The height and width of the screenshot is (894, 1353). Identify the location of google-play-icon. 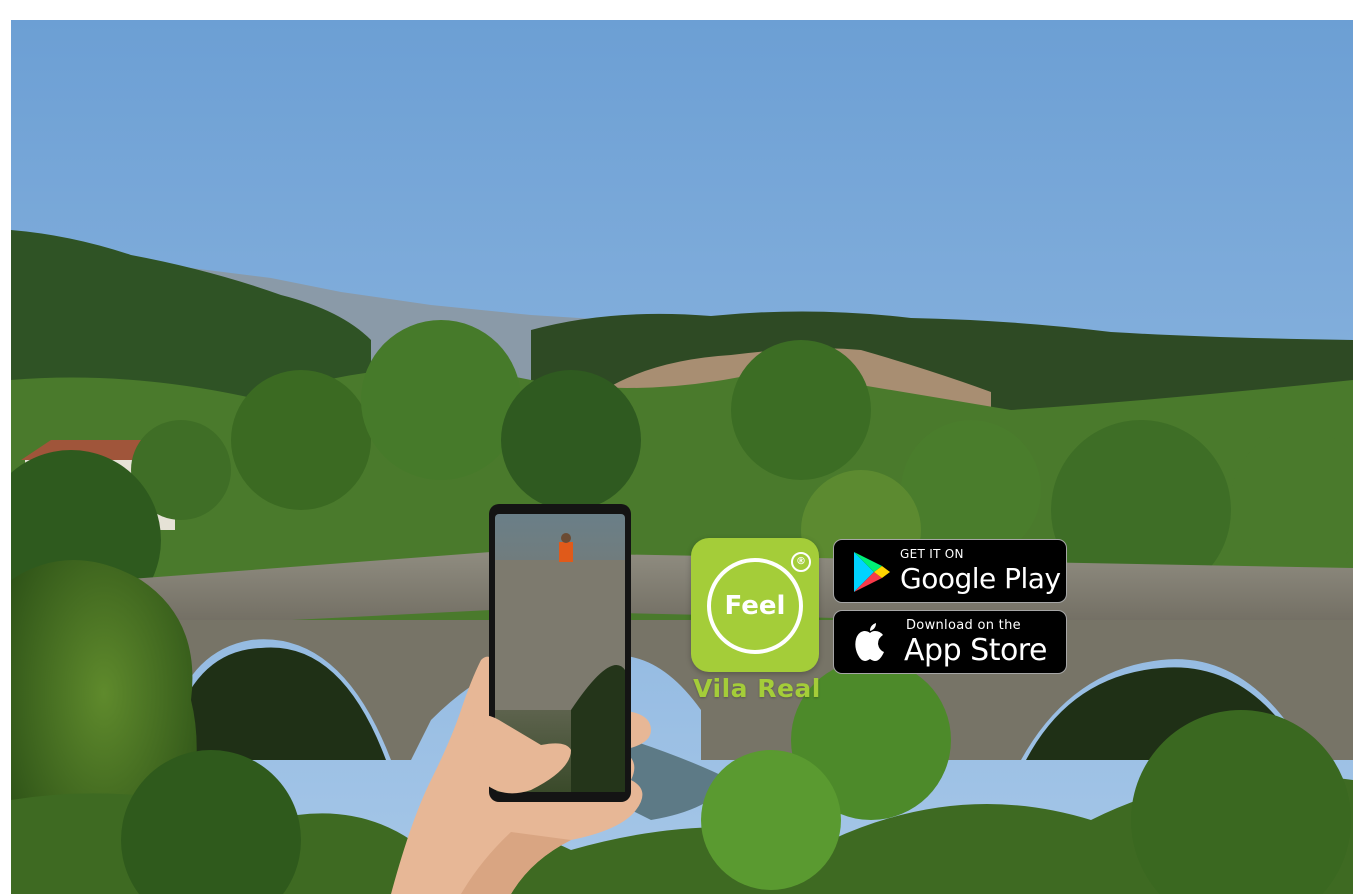
(872, 572).